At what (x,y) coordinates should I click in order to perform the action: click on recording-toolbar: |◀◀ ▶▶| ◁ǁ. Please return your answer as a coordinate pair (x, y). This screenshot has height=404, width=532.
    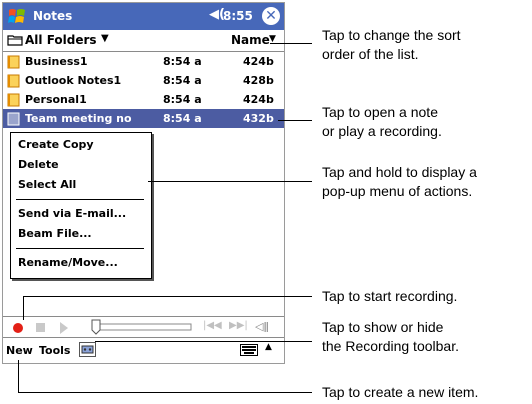
    Looking at the image, I should click on (143, 327).